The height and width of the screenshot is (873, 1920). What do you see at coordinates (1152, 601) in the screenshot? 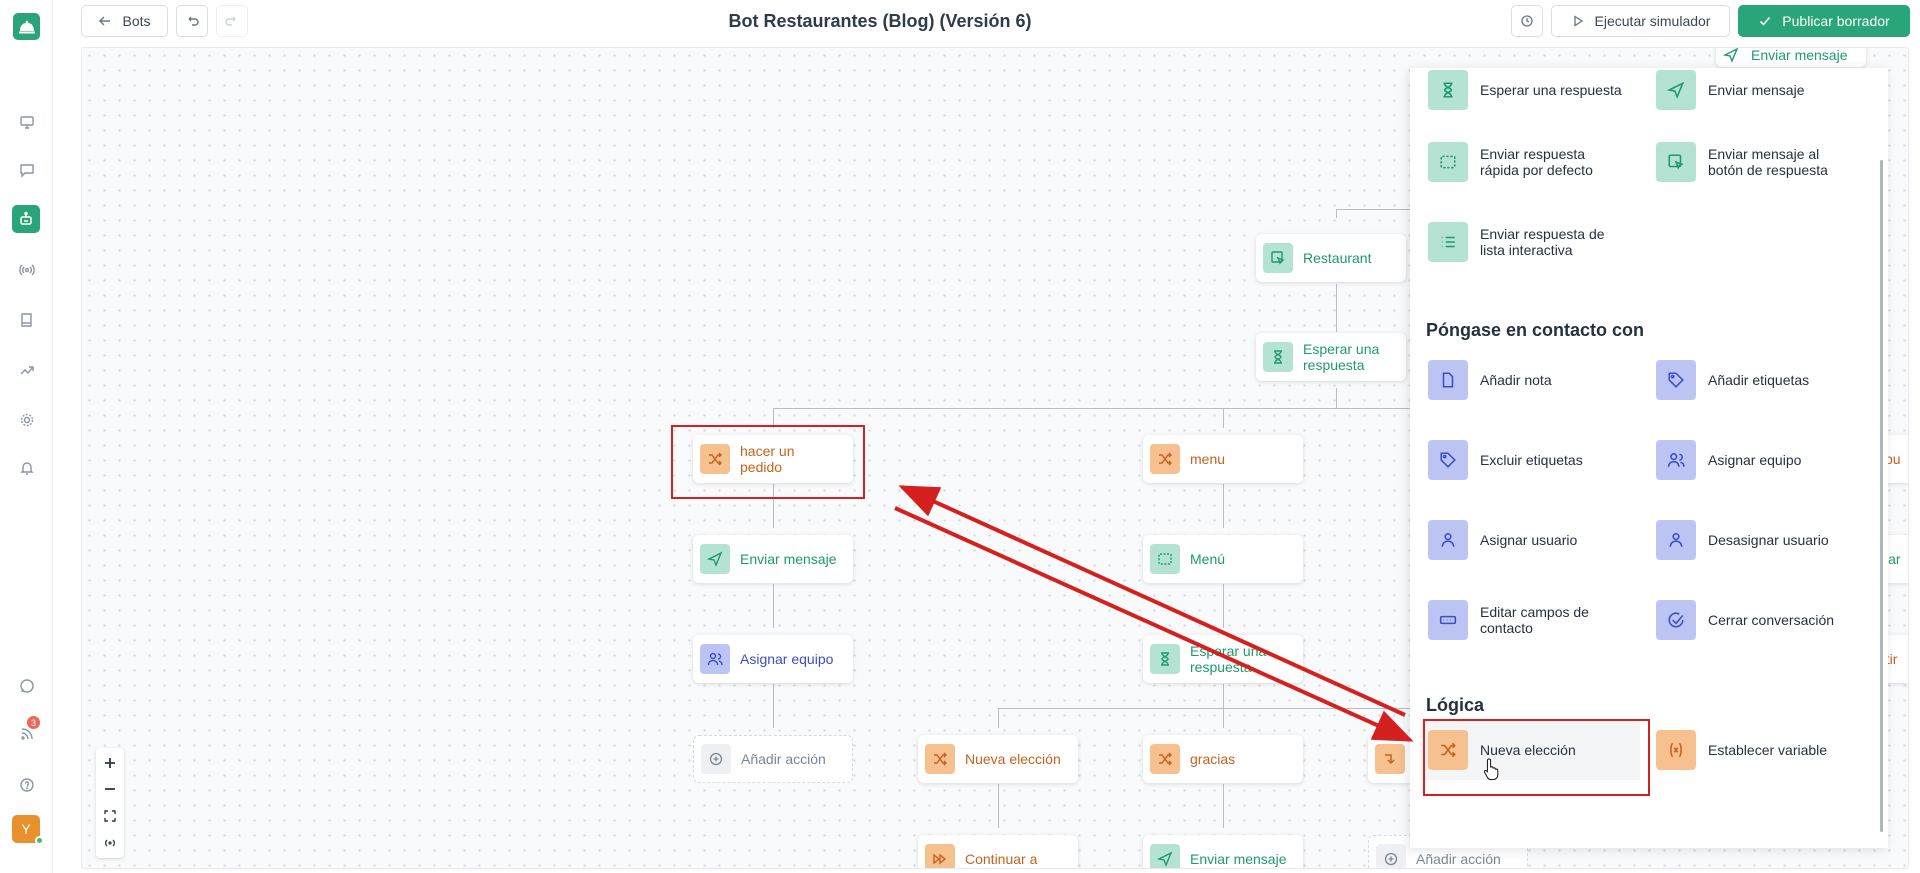
I see `arrow-to-hacer-pedido` at bounding box center [1152, 601].